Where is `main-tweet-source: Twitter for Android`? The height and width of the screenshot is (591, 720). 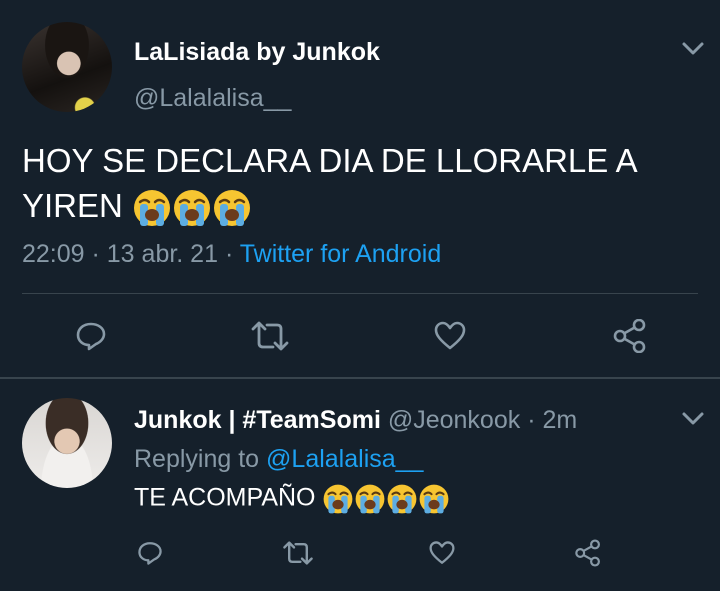 main-tweet-source: Twitter for Android is located at coordinates (340, 254).